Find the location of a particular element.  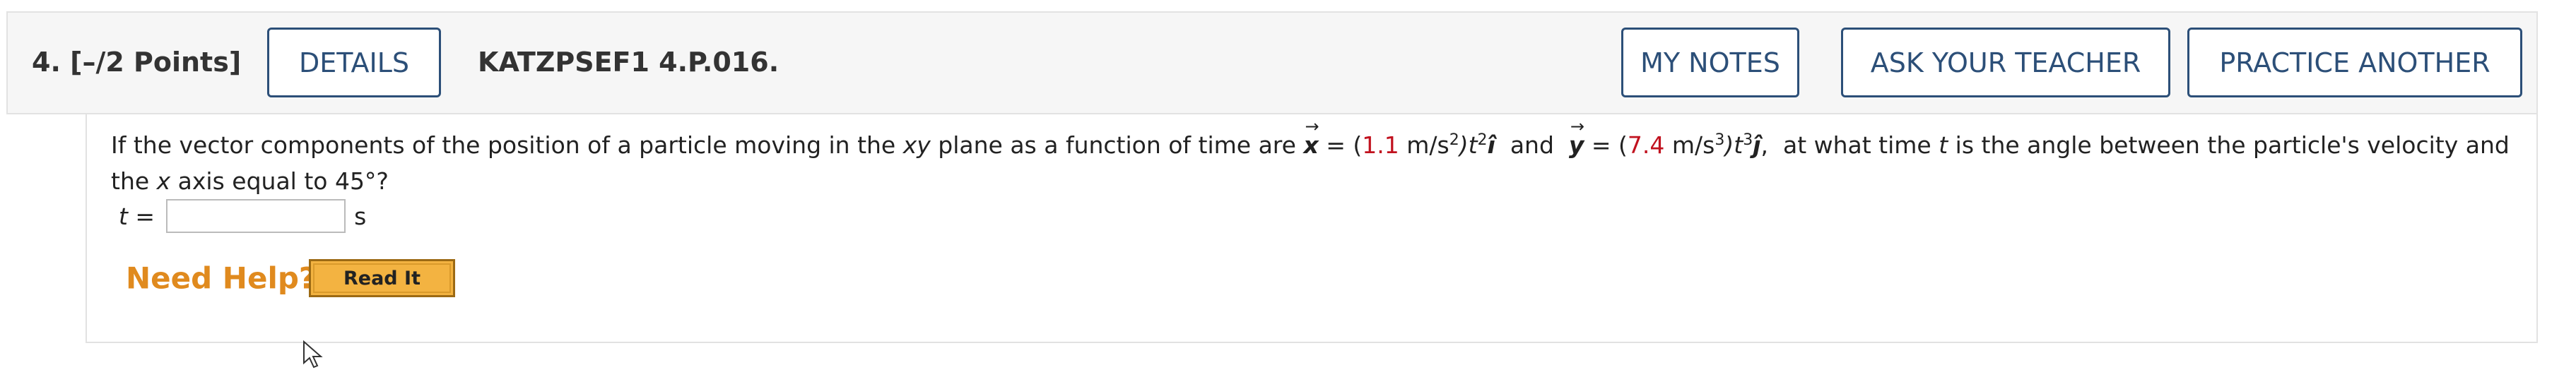

question-text-part: axis equal to 45°? is located at coordinates (279, 181).